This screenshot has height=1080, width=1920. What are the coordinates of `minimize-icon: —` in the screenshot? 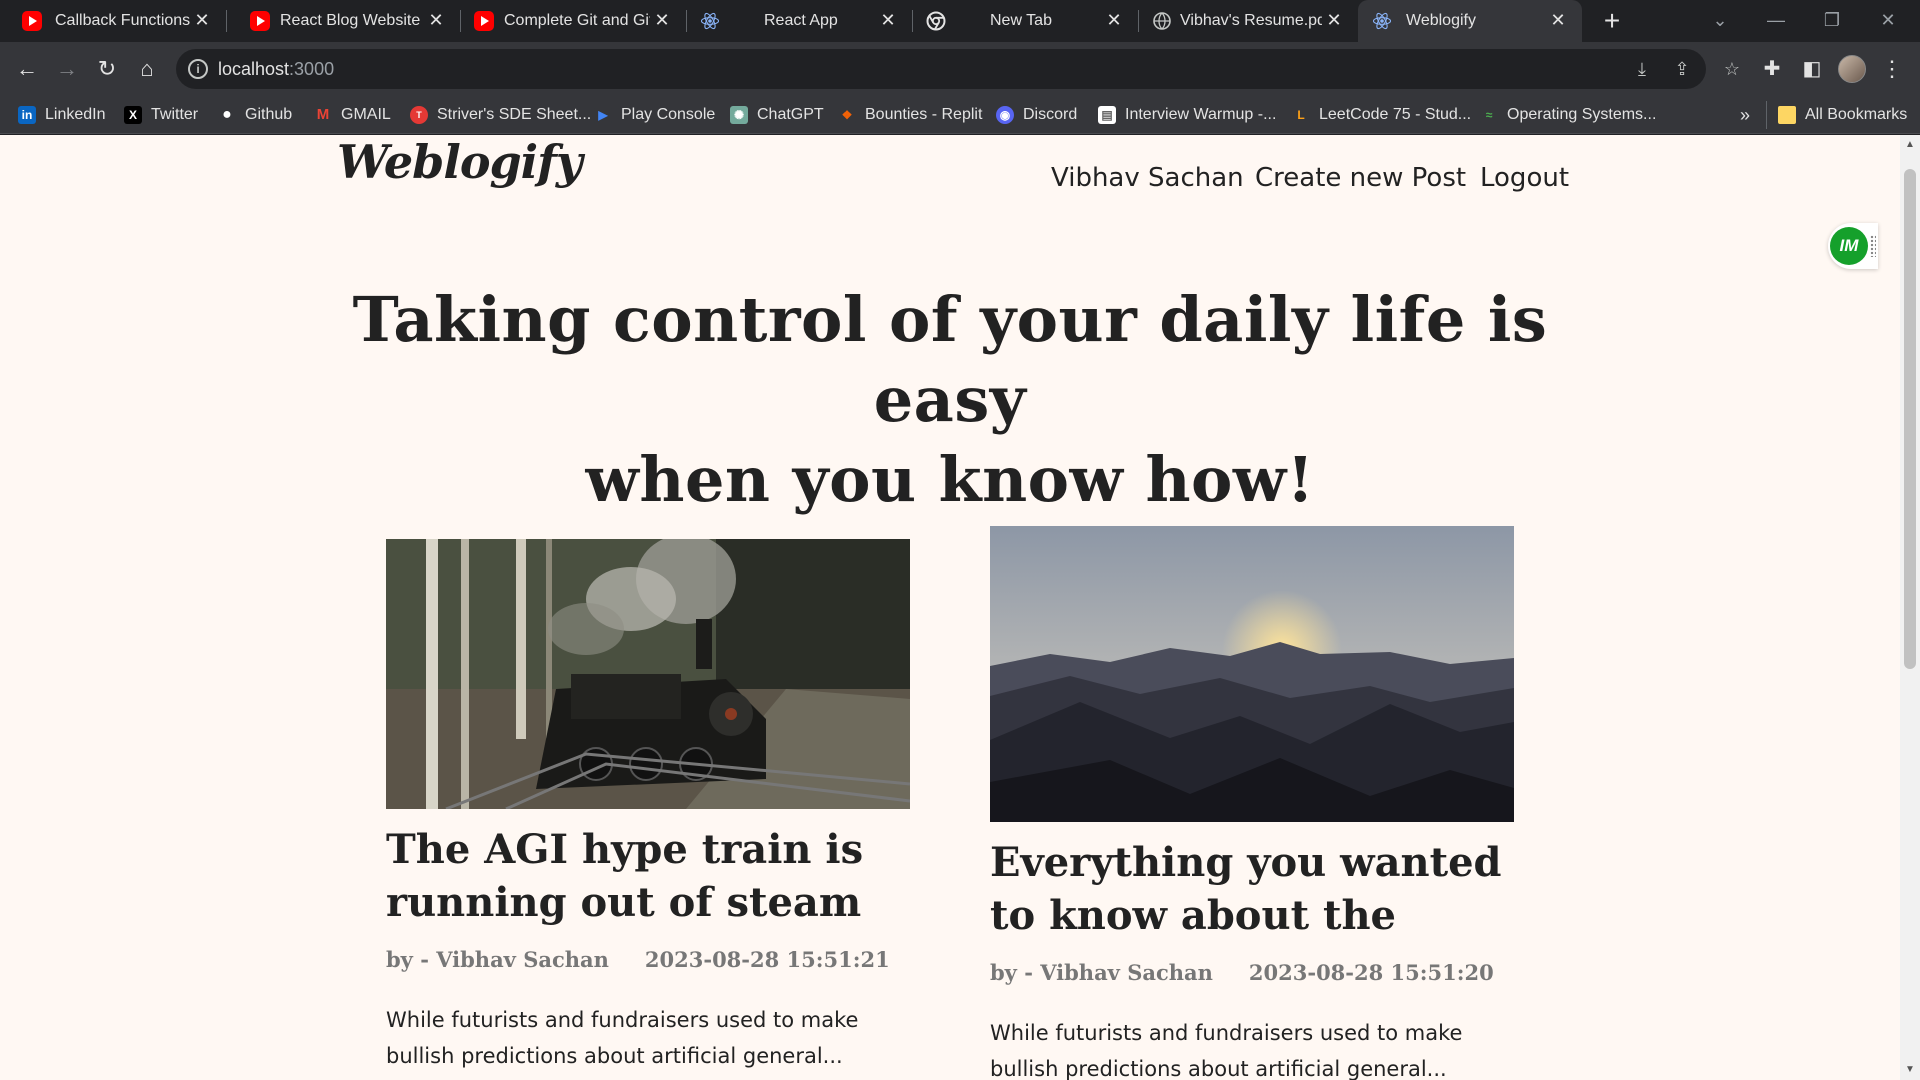 It's located at (1776, 21).